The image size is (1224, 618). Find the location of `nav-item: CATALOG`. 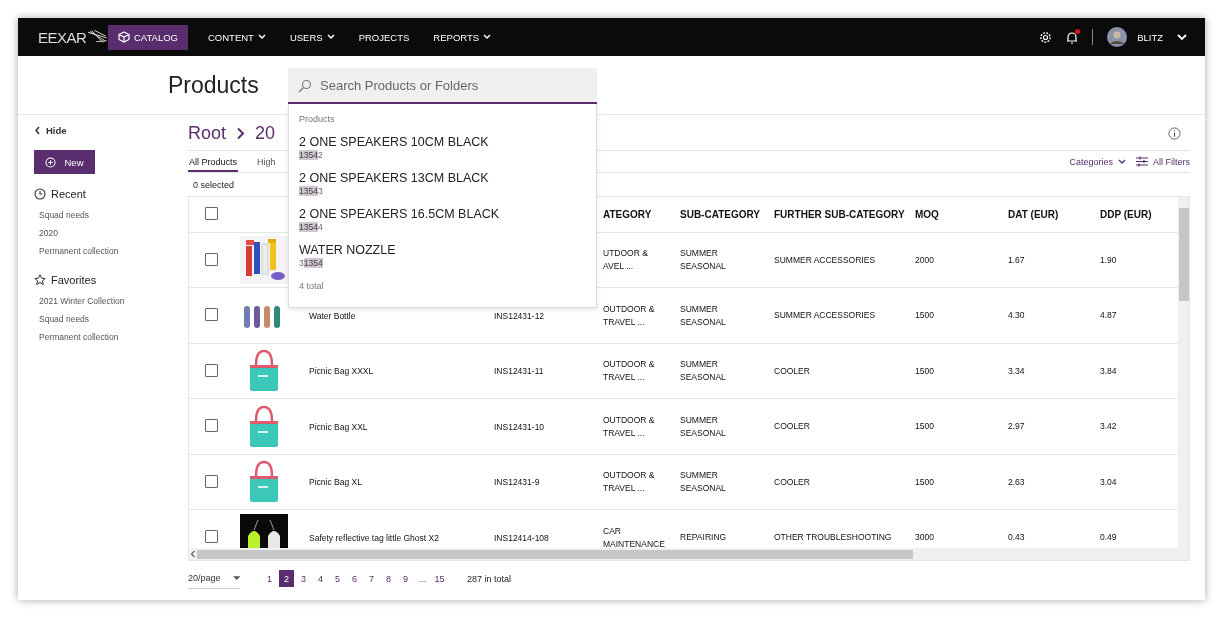

nav-item: CATALOG is located at coordinates (148, 37).